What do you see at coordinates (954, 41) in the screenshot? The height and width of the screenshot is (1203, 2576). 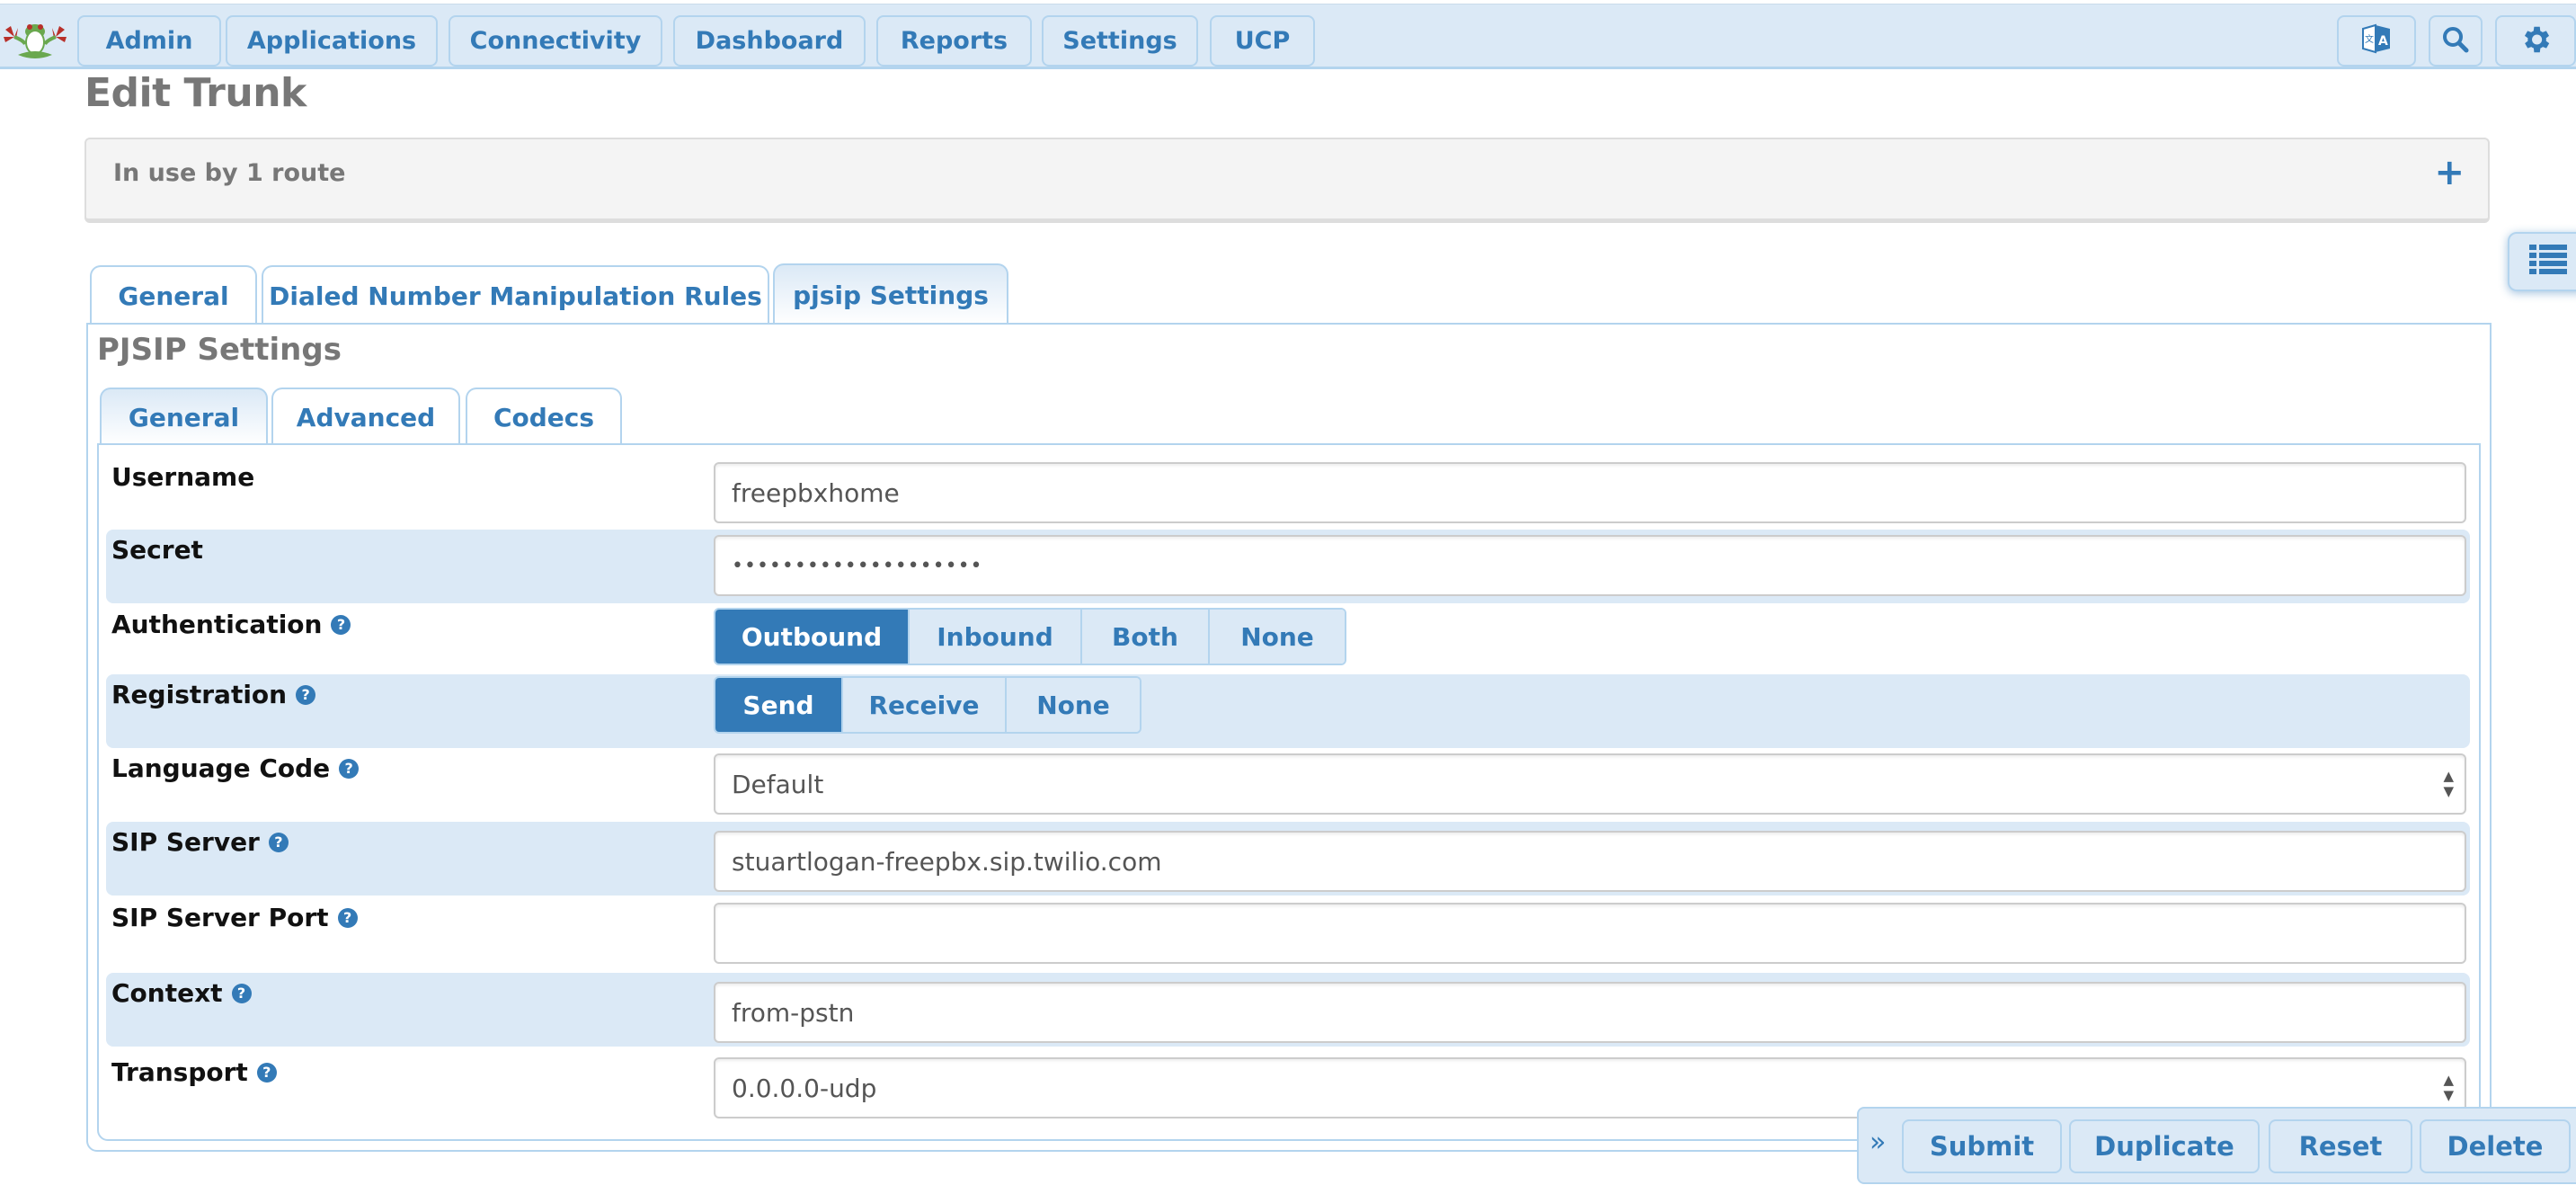 I see `nav-reports: Reports` at bounding box center [954, 41].